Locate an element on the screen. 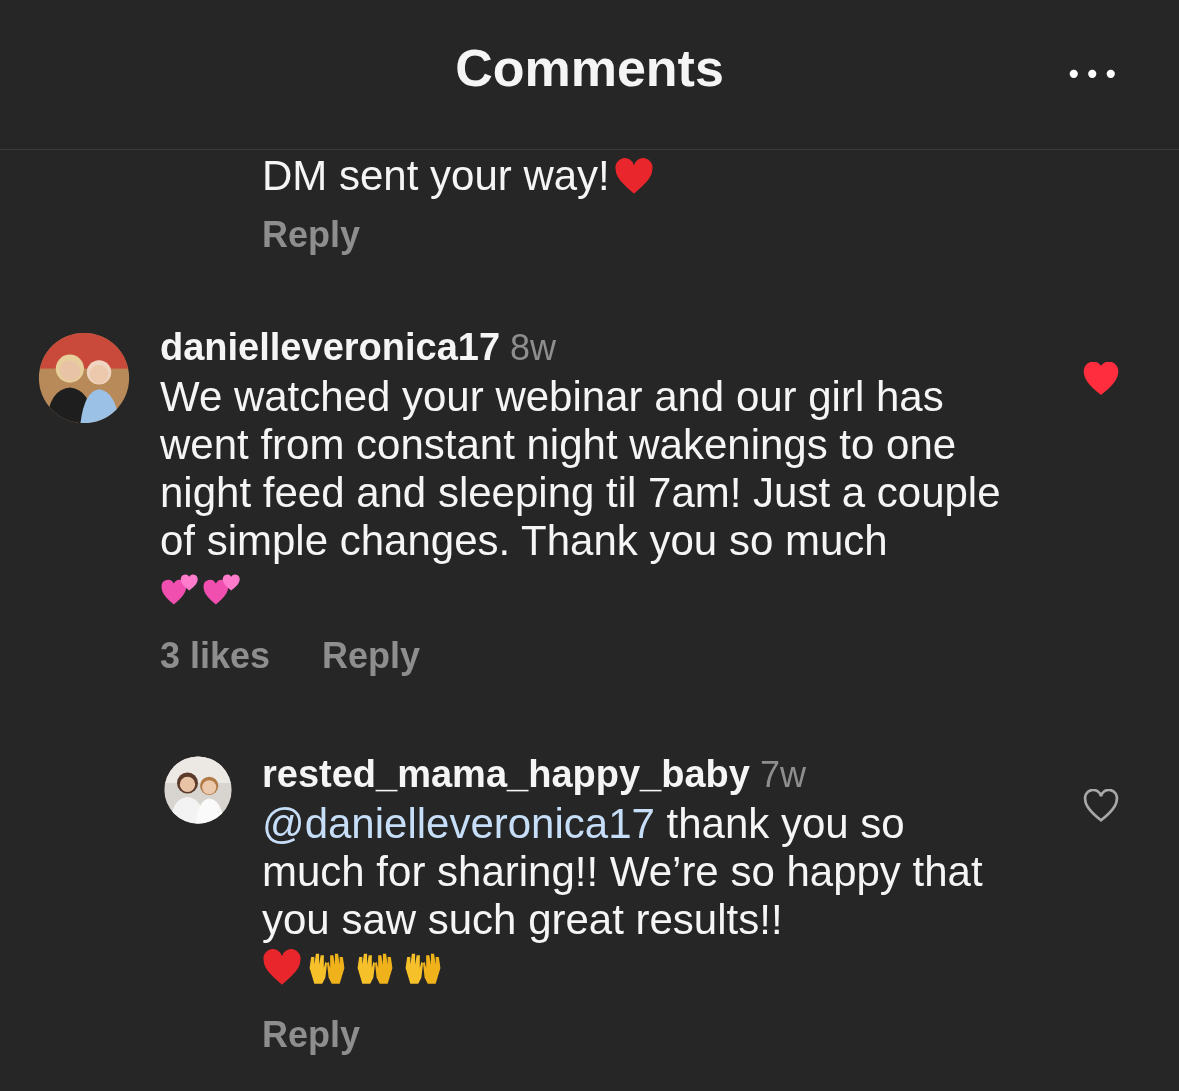 The width and height of the screenshot is (1179, 1091). username: rested_mama_happy_baby is located at coordinates (506, 774).